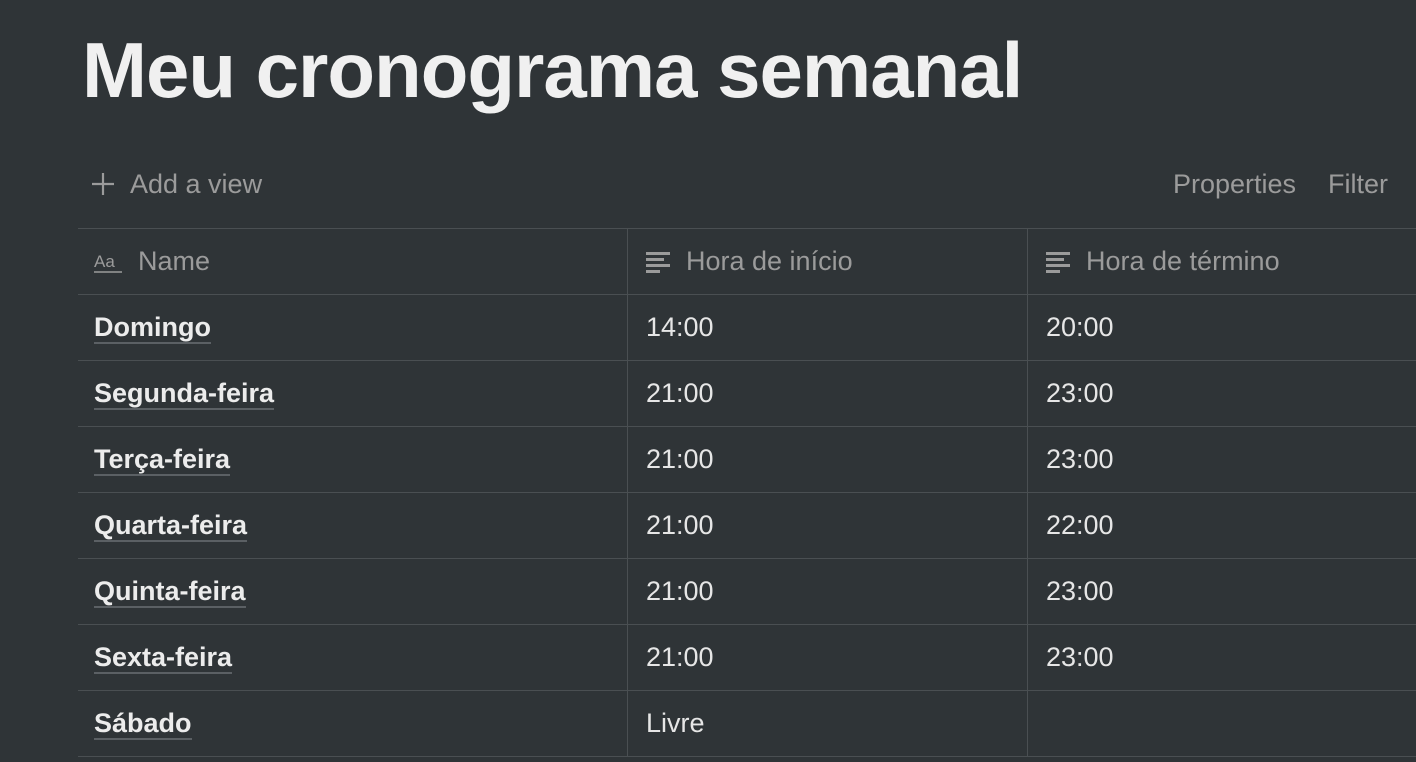  I want to click on table-row: Quarta-feira 21:00 22:00, so click(747, 526).